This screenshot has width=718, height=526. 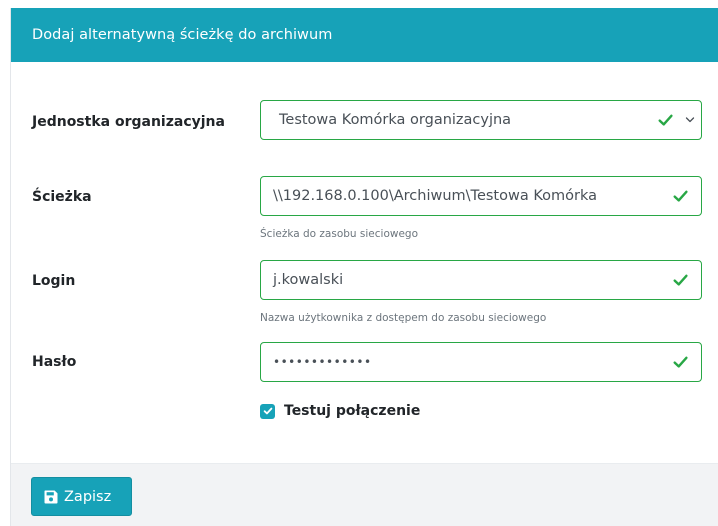 I want to click on password-row: Hasło •••••••••••••, so click(x=364, y=361).